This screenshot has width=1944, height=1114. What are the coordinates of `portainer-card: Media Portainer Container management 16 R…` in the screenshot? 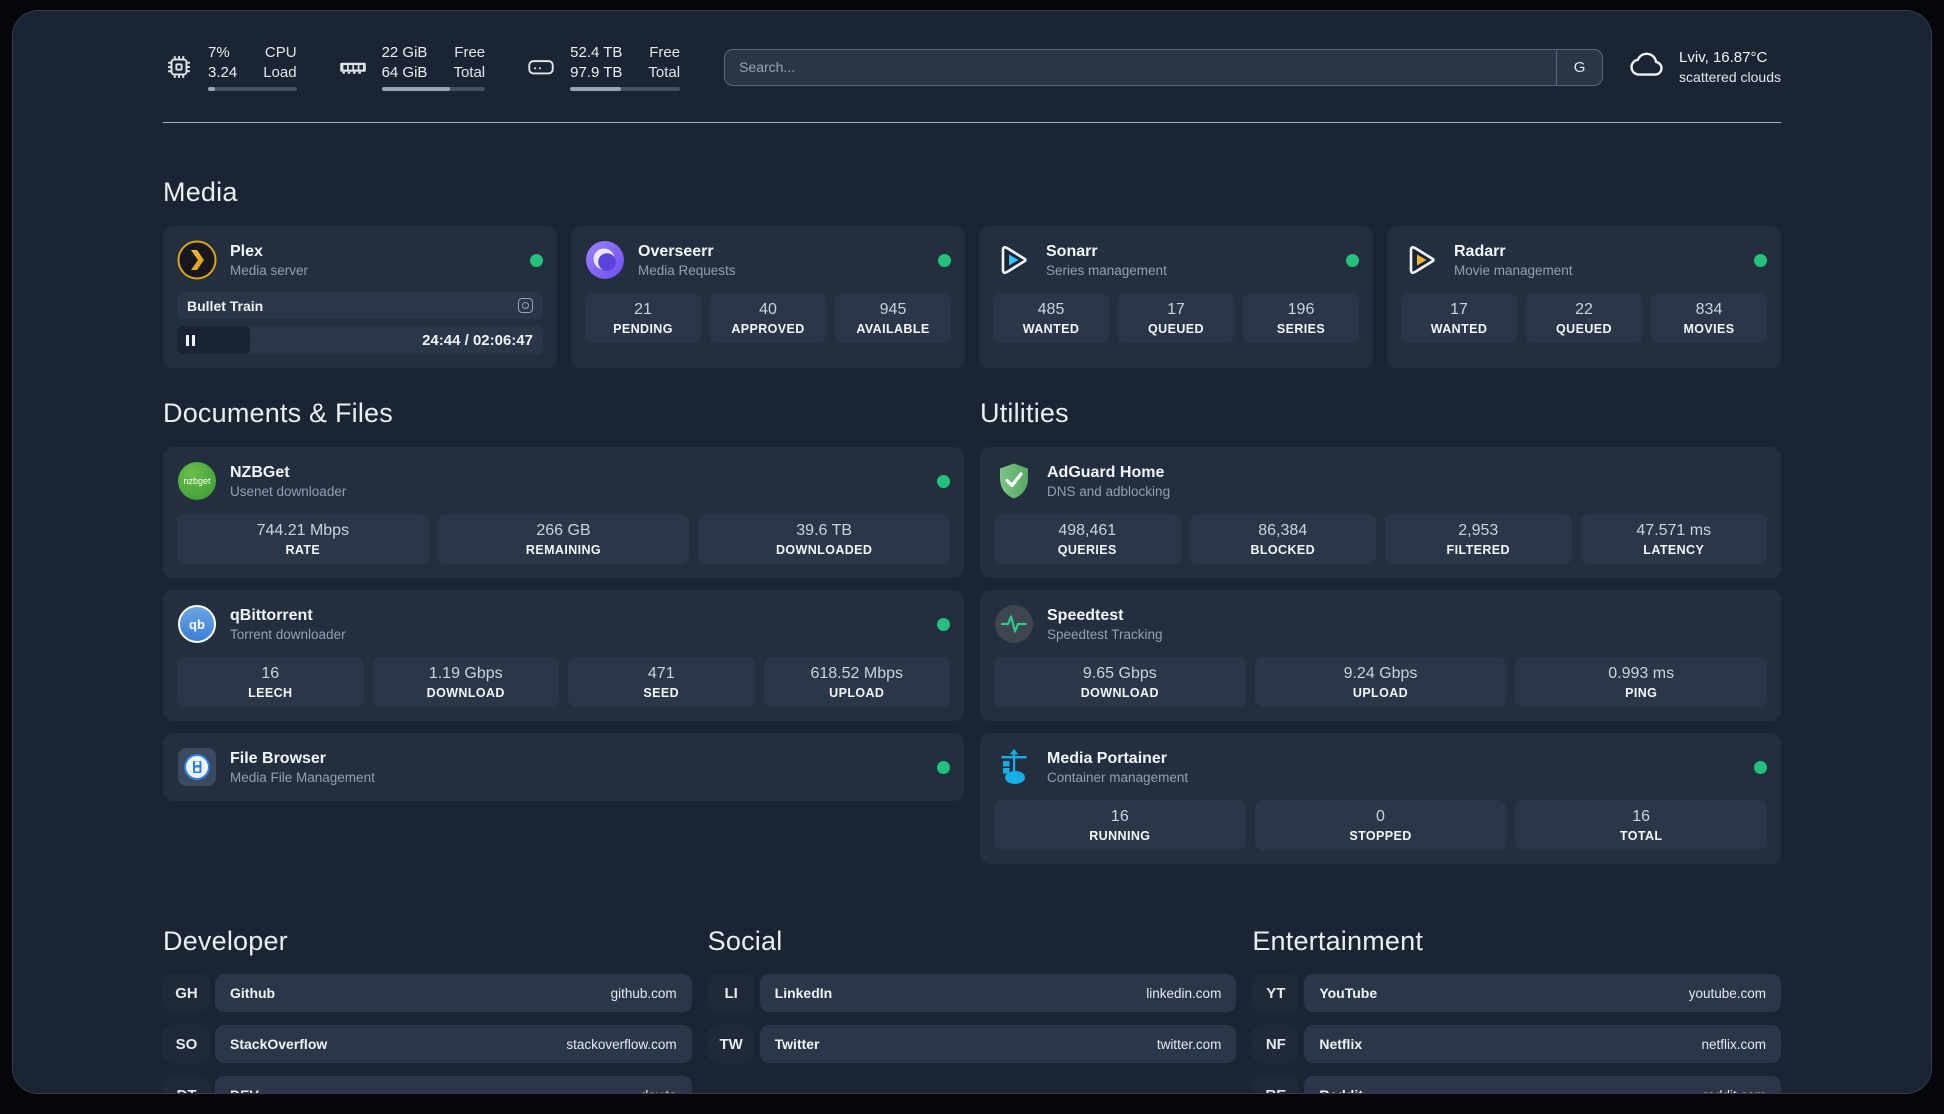 It's located at (1380, 798).